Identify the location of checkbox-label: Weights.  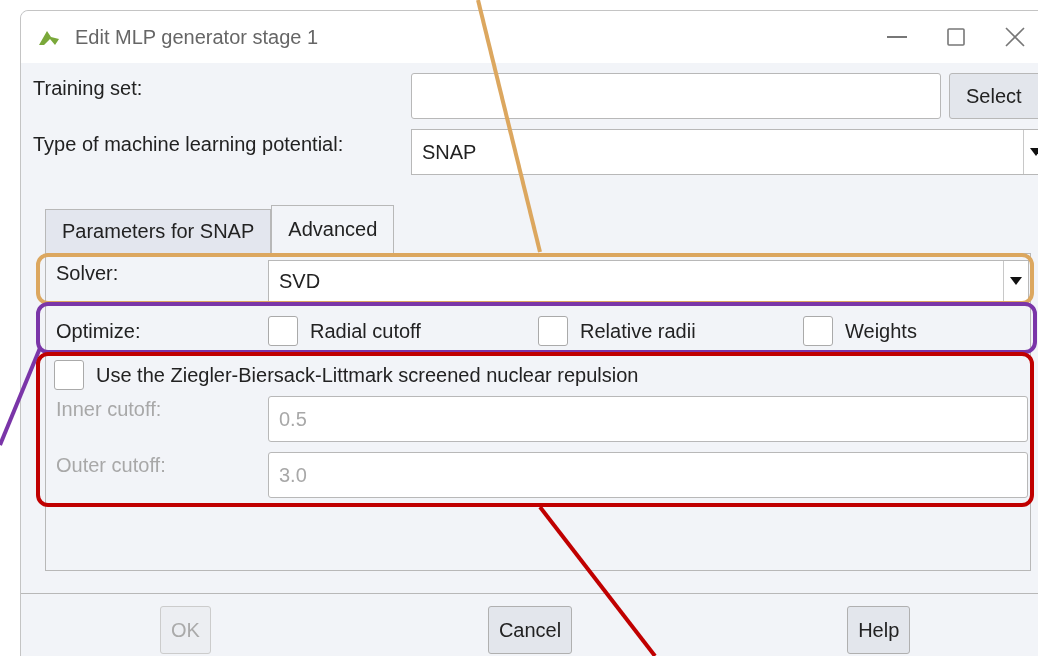
(881, 331).